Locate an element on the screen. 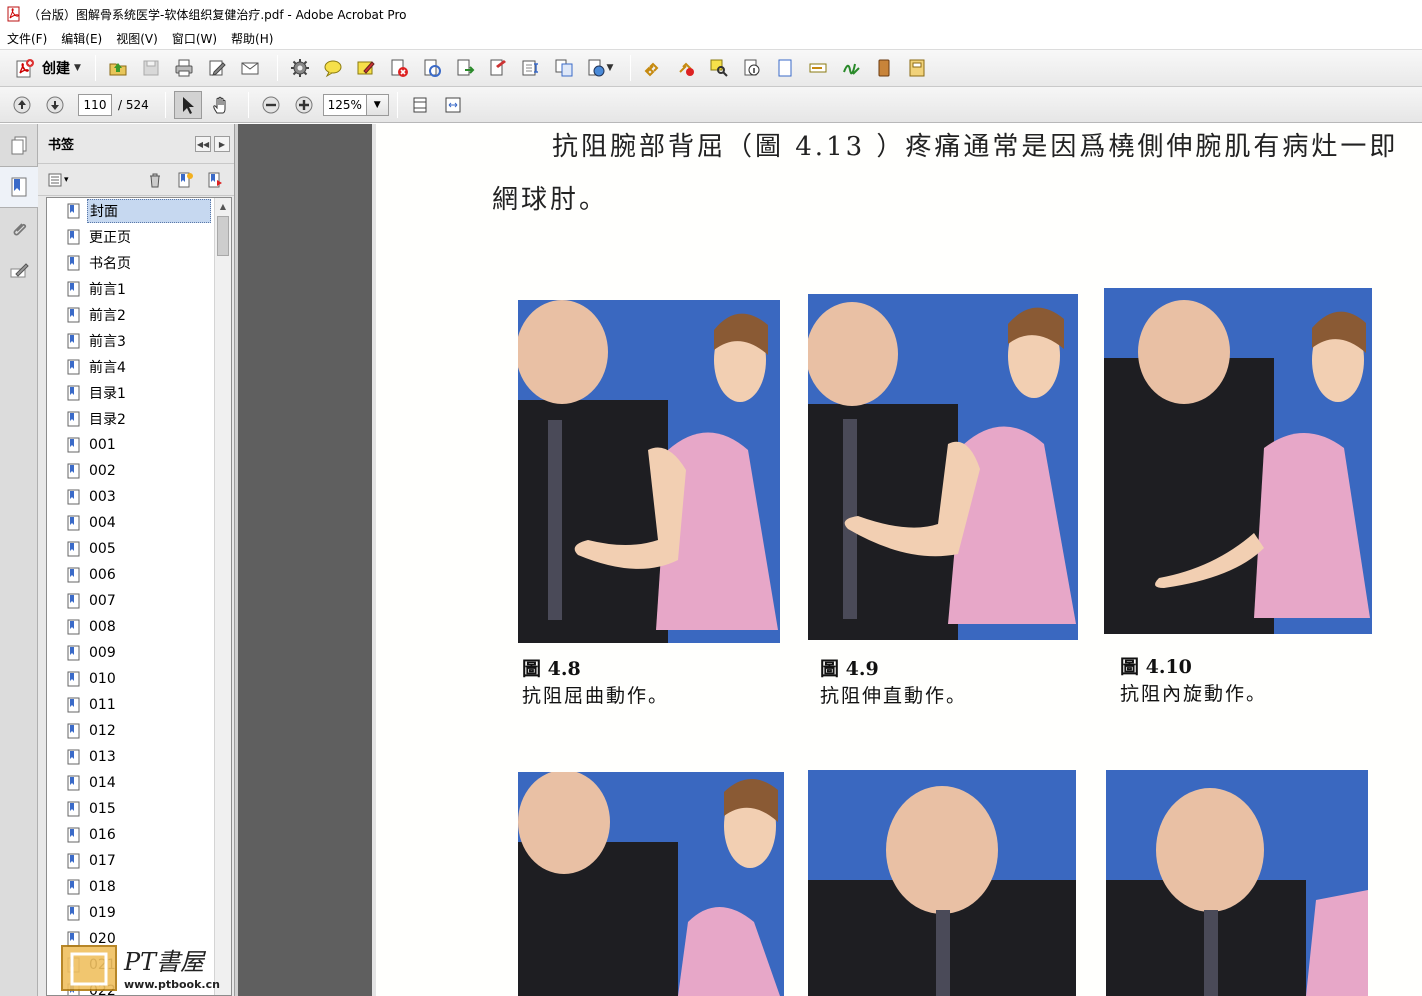 This screenshot has width=1422, height=996. open-button is located at coordinates (118, 68).